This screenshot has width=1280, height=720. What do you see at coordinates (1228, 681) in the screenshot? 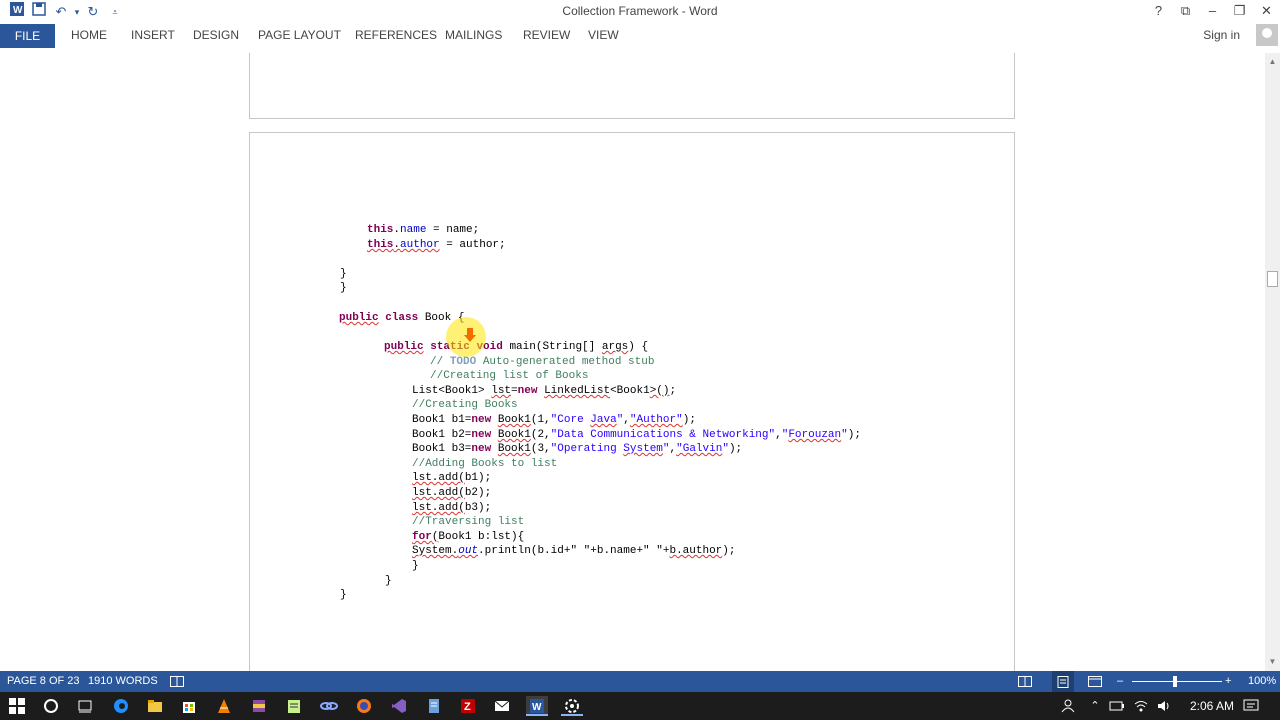
I see `zoom-in-button: +` at bounding box center [1228, 681].